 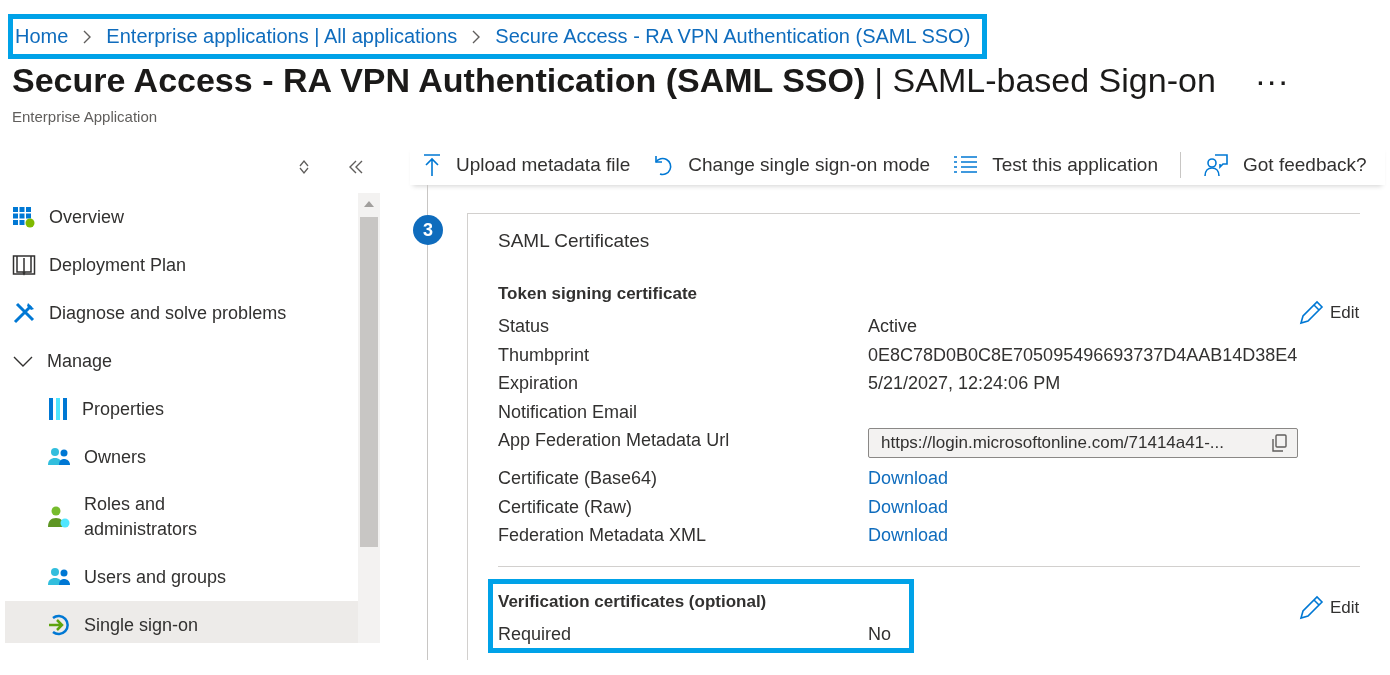 What do you see at coordinates (1285, 165) in the screenshot?
I see `toolbar-button: Got feedback?` at bounding box center [1285, 165].